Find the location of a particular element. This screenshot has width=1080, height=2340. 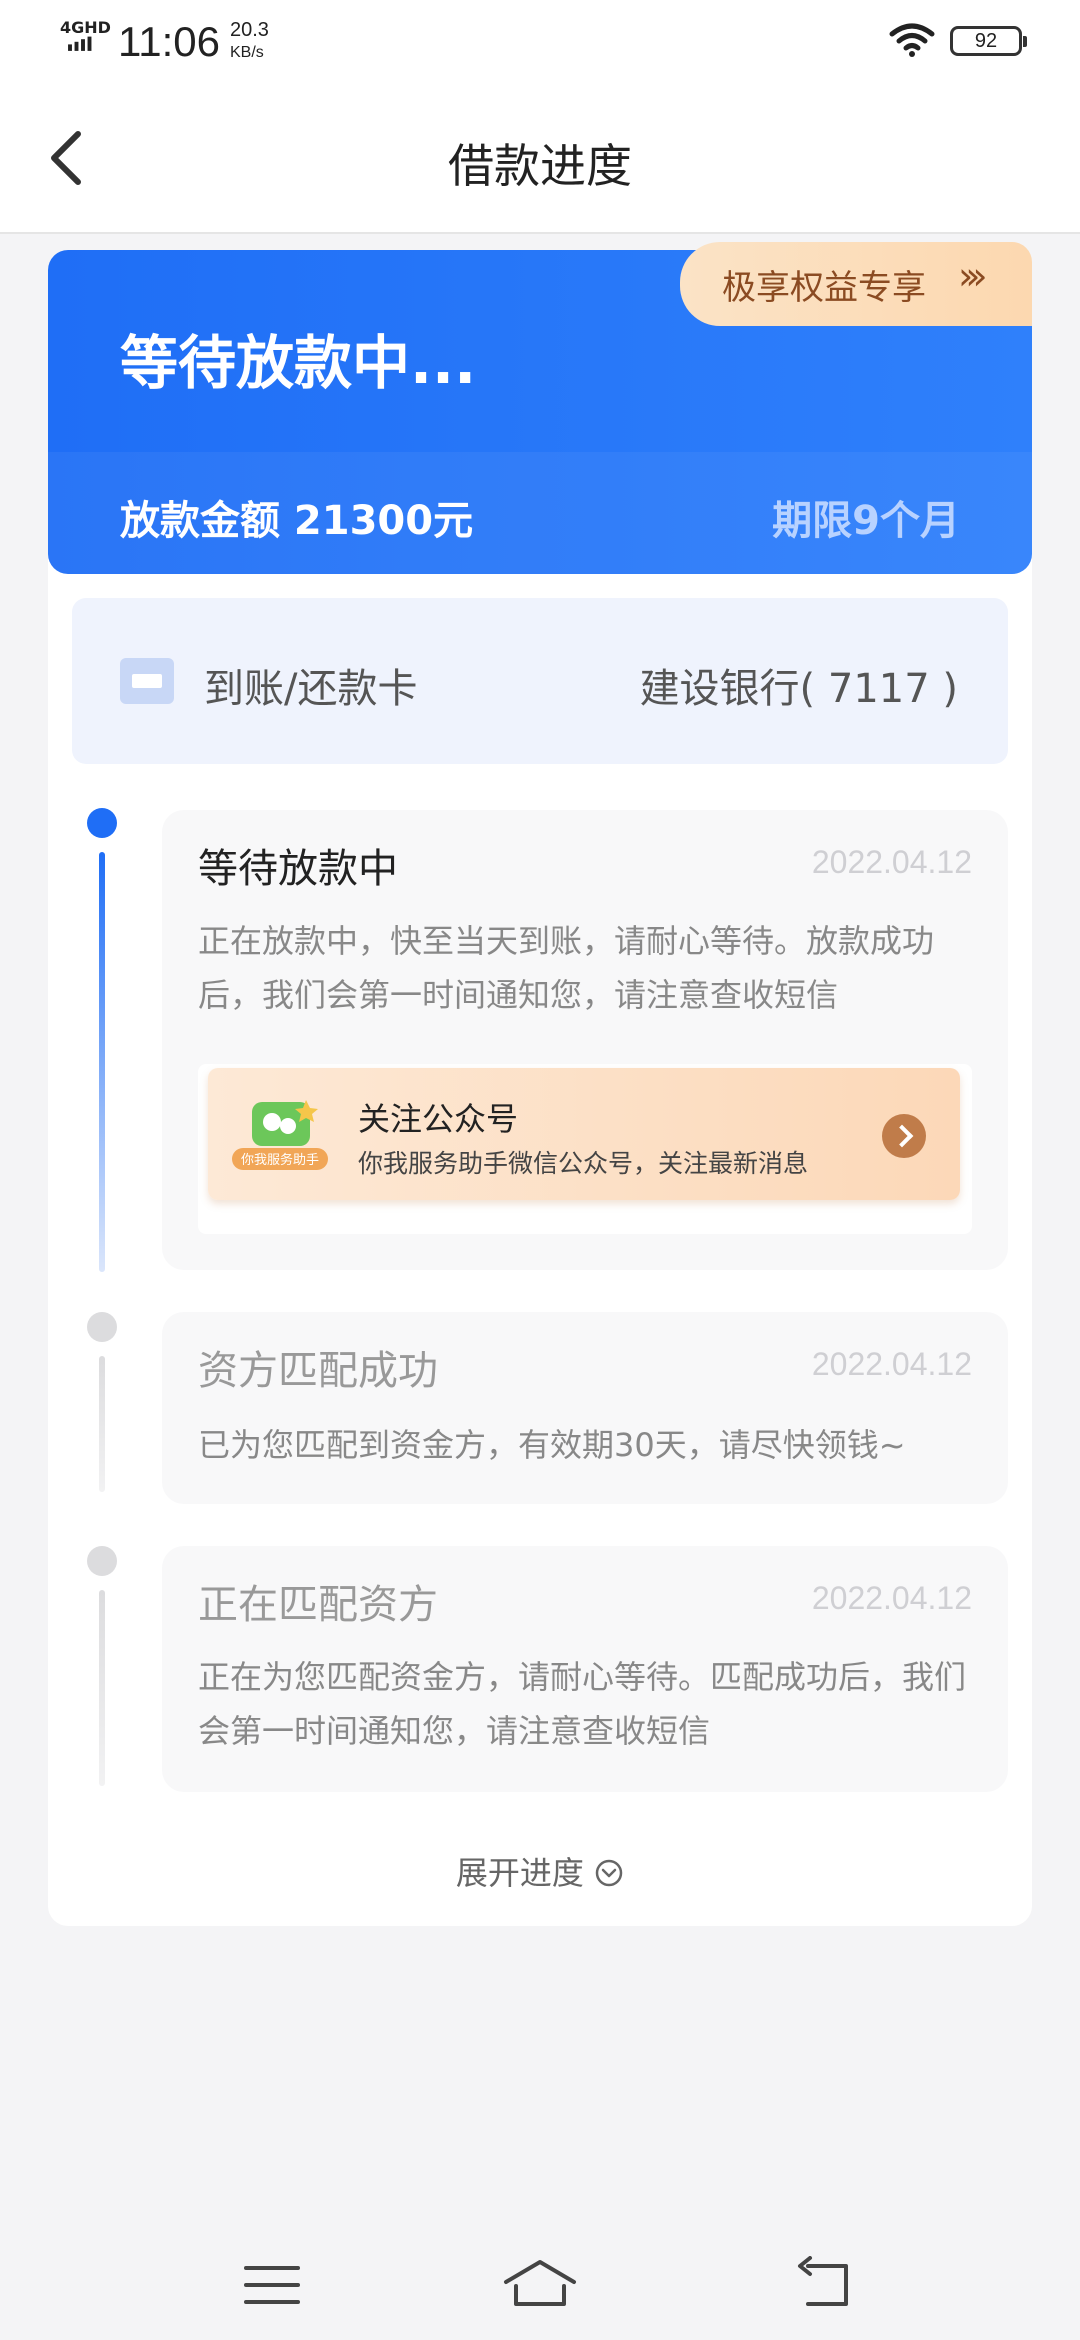

timeline-title: 等待放款中 is located at coordinates (298, 869).